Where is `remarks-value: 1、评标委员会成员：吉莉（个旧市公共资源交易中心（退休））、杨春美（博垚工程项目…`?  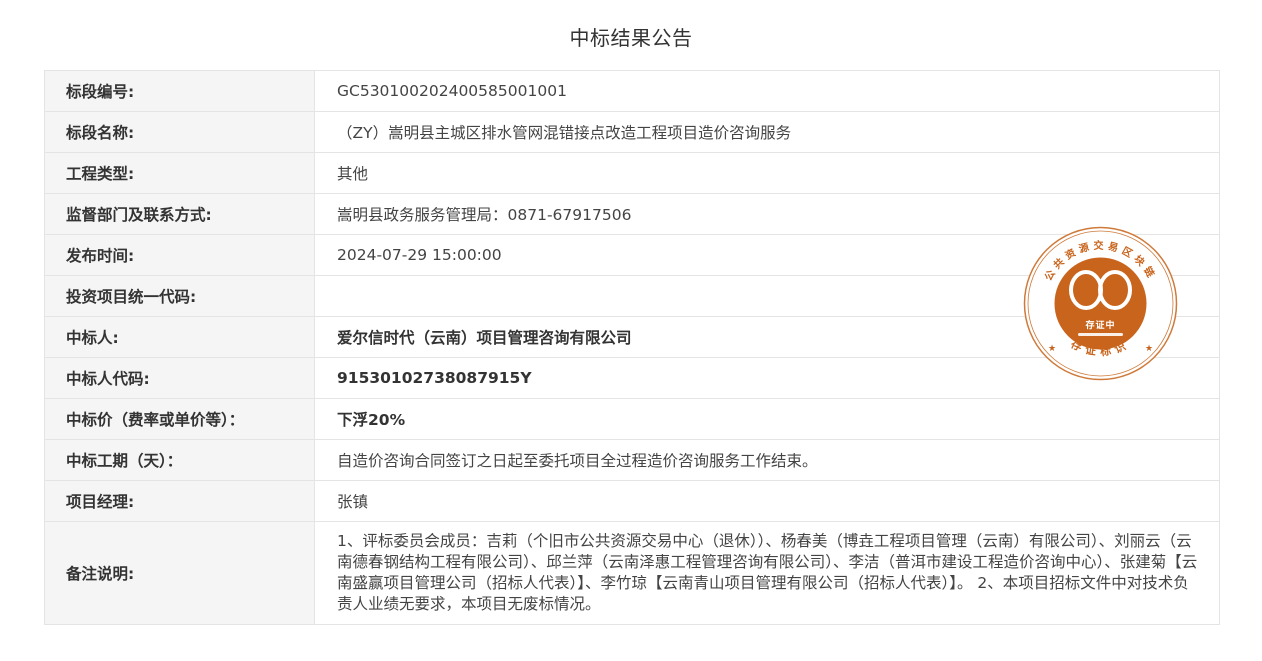 remarks-value: 1、评标委员会成员：吉莉（个旧市公共资源交易中心（退休））、杨春美（博垚工程项目… is located at coordinates (767, 573).